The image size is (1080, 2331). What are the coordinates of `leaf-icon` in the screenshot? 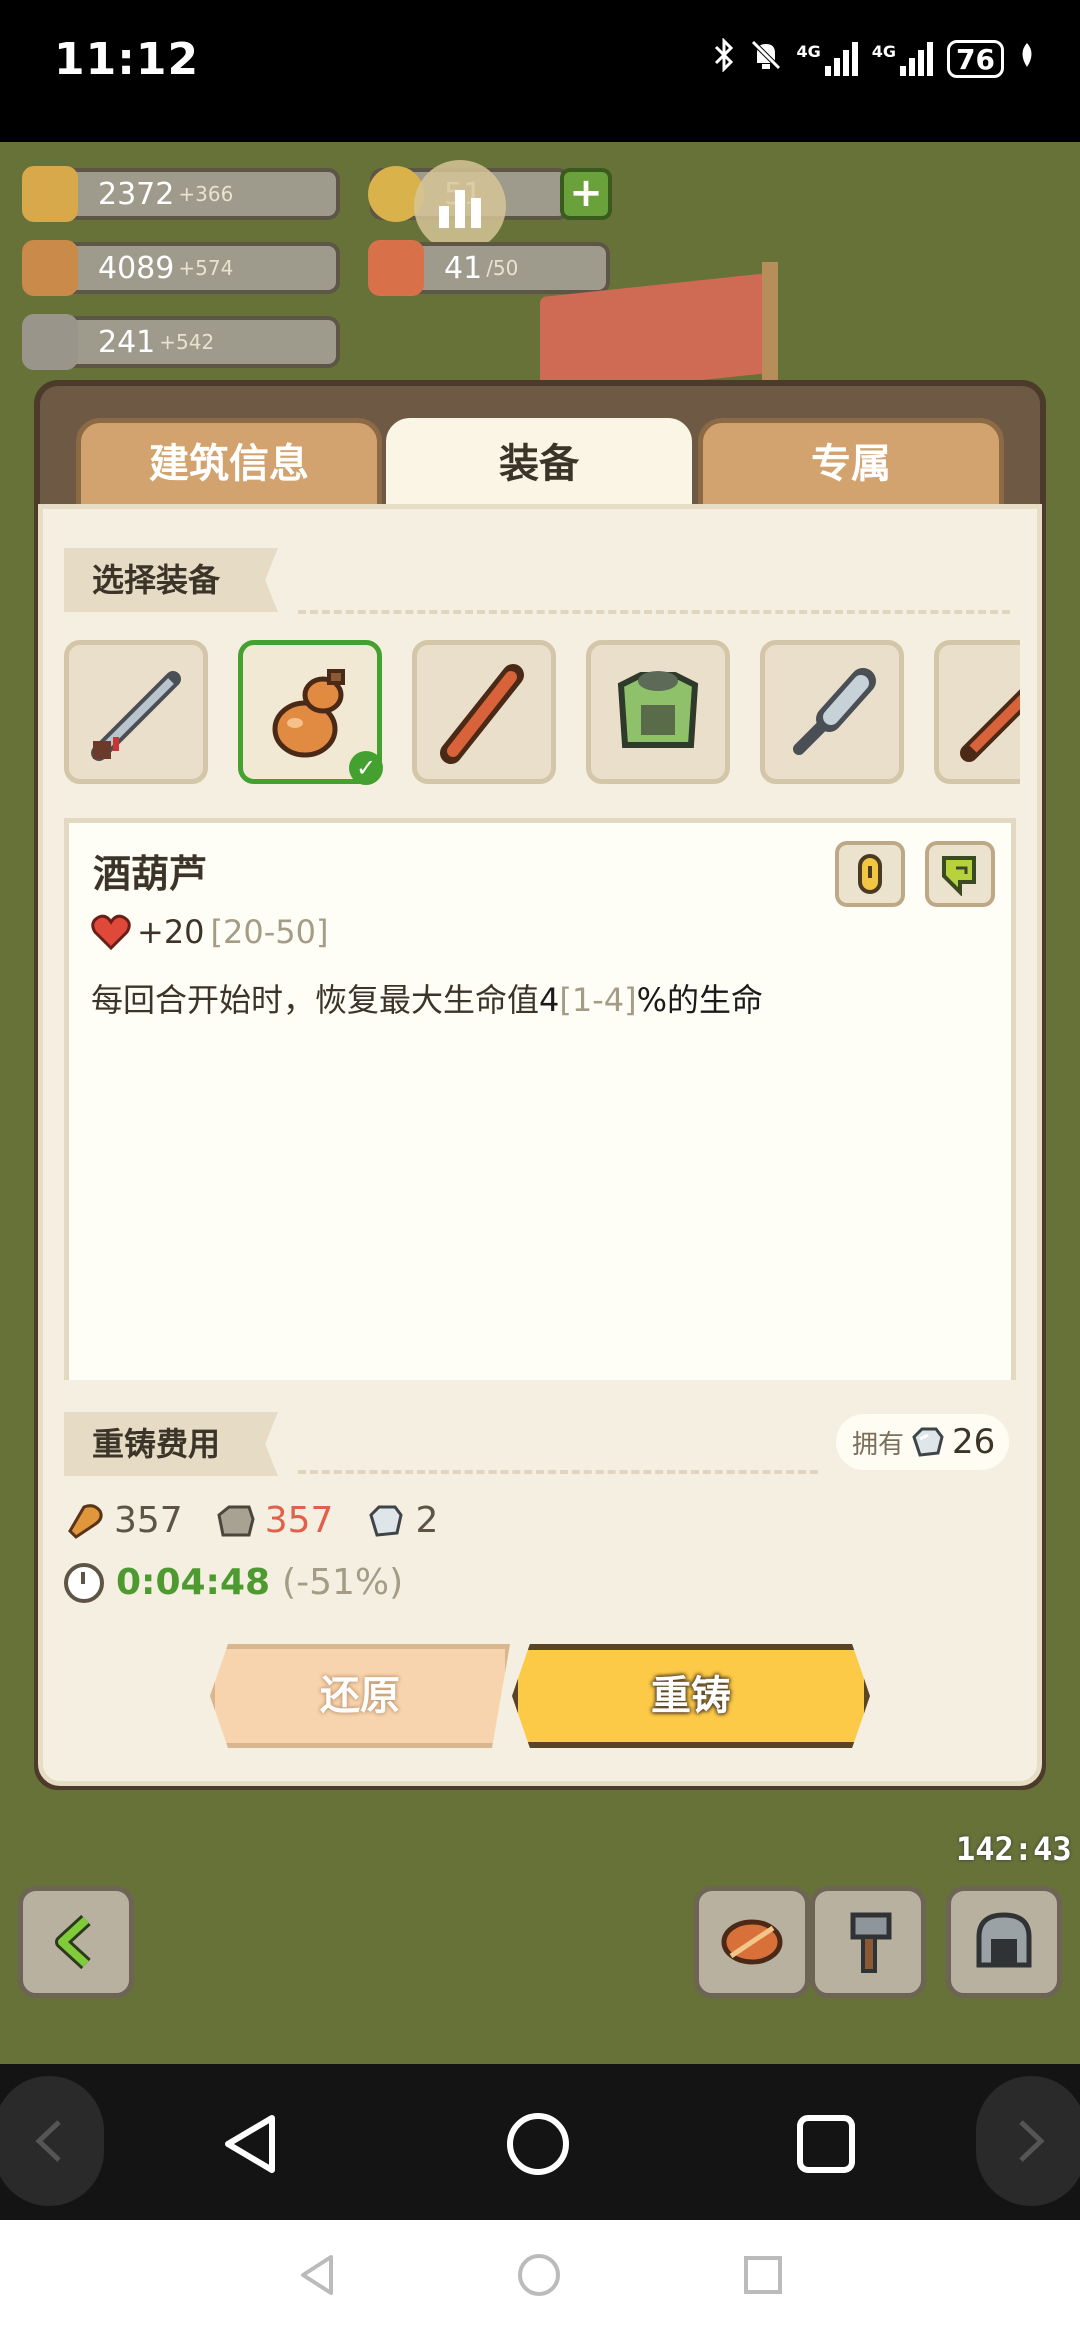 It's located at (1027, 59).